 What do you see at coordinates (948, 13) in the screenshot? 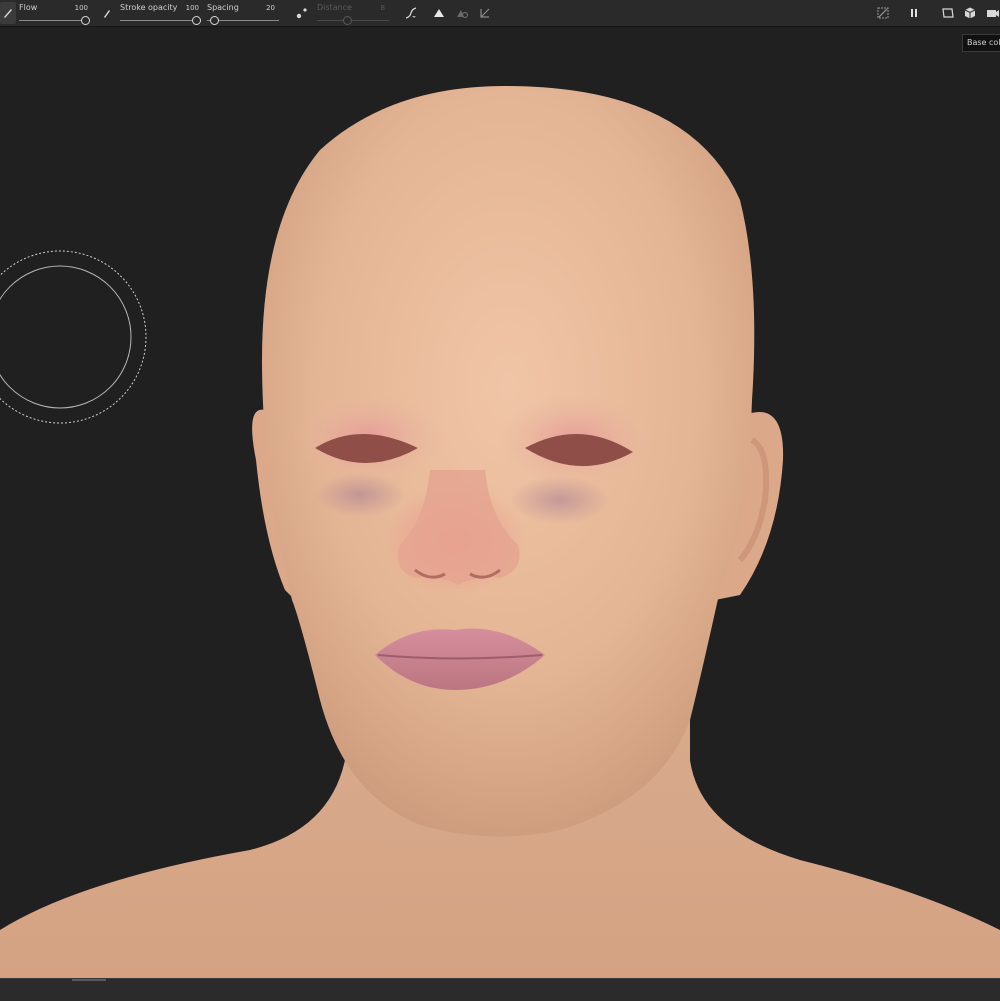
I see `camera-frame-icon` at bounding box center [948, 13].